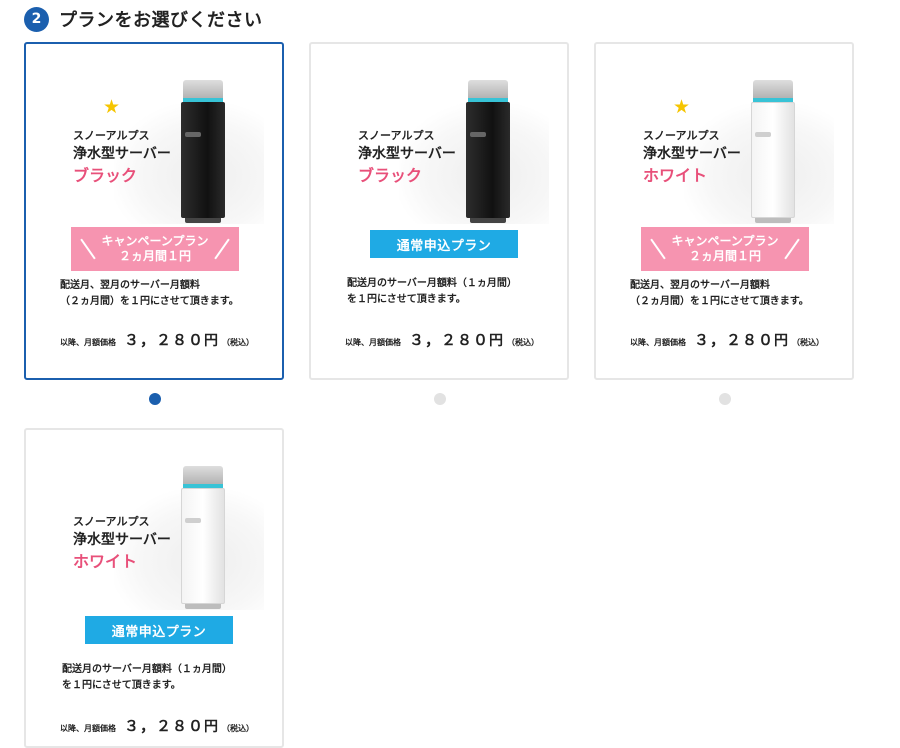  What do you see at coordinates (439, 134) in the screenshot?
I see `product-image: スノーアルプス 浄水型サーバー ブラック` at bounding box center [439, 134].